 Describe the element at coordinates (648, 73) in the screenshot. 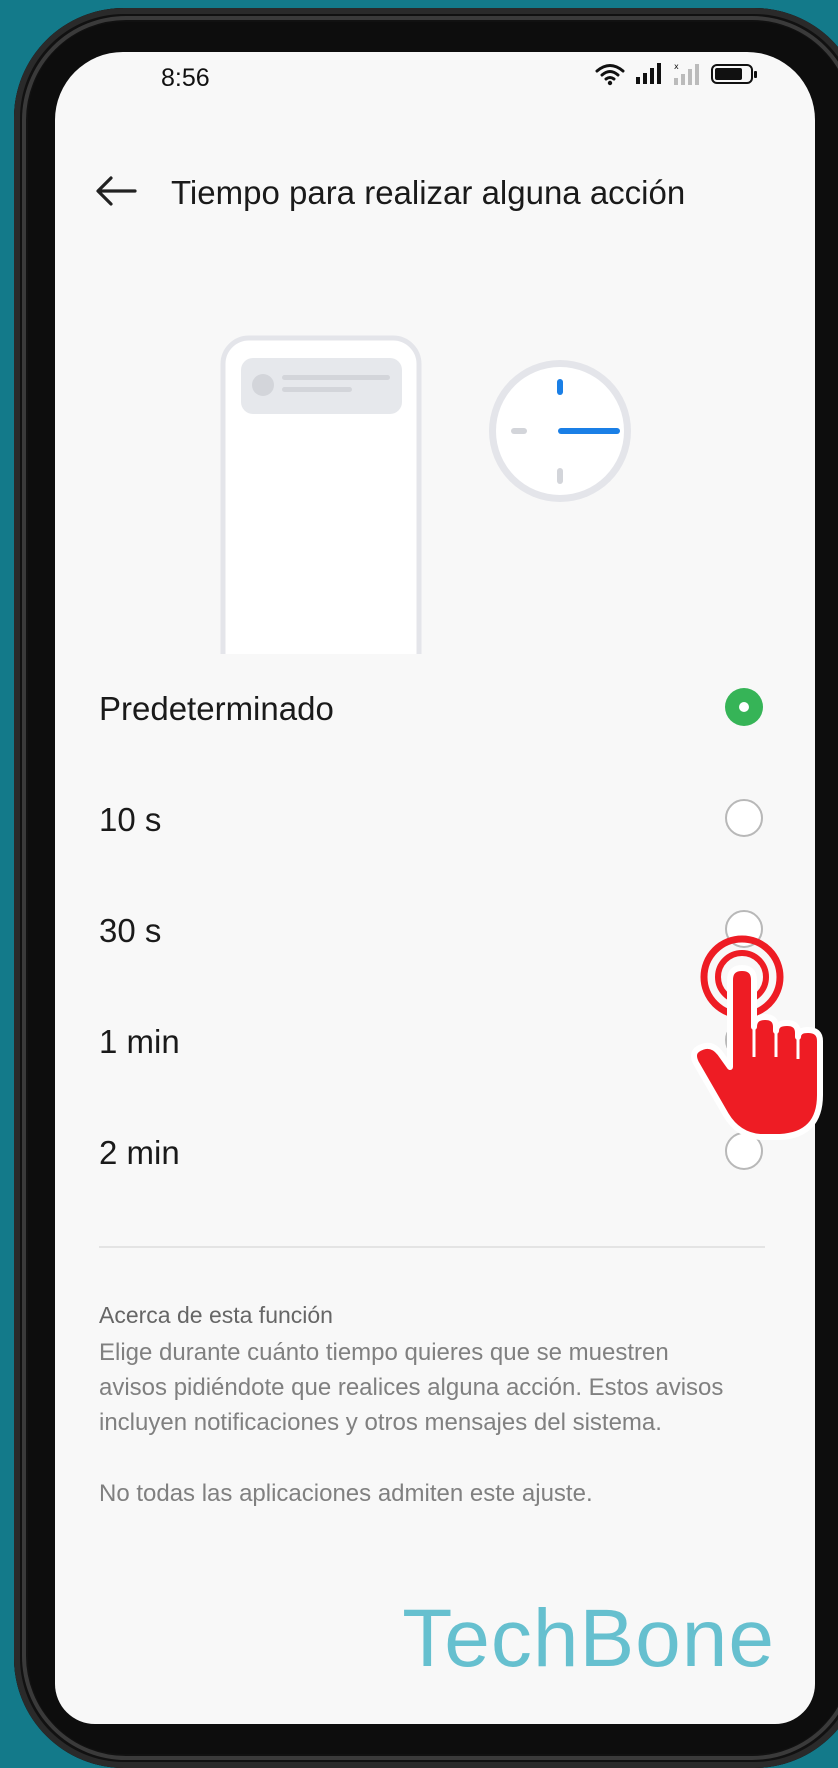

I see `signal-icon` at that location.